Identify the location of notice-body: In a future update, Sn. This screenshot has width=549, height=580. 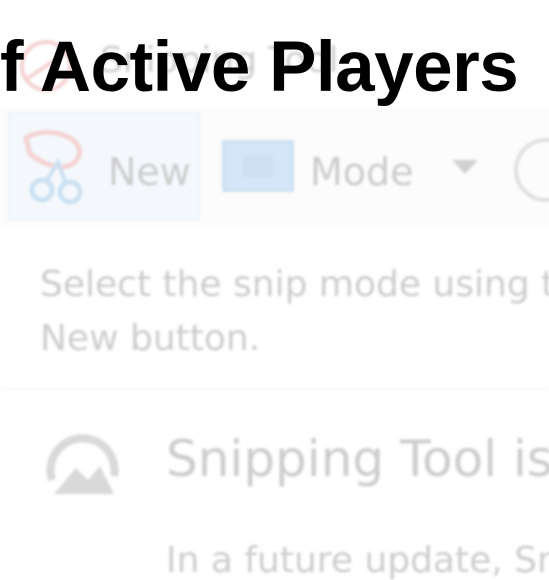
(357, 560).